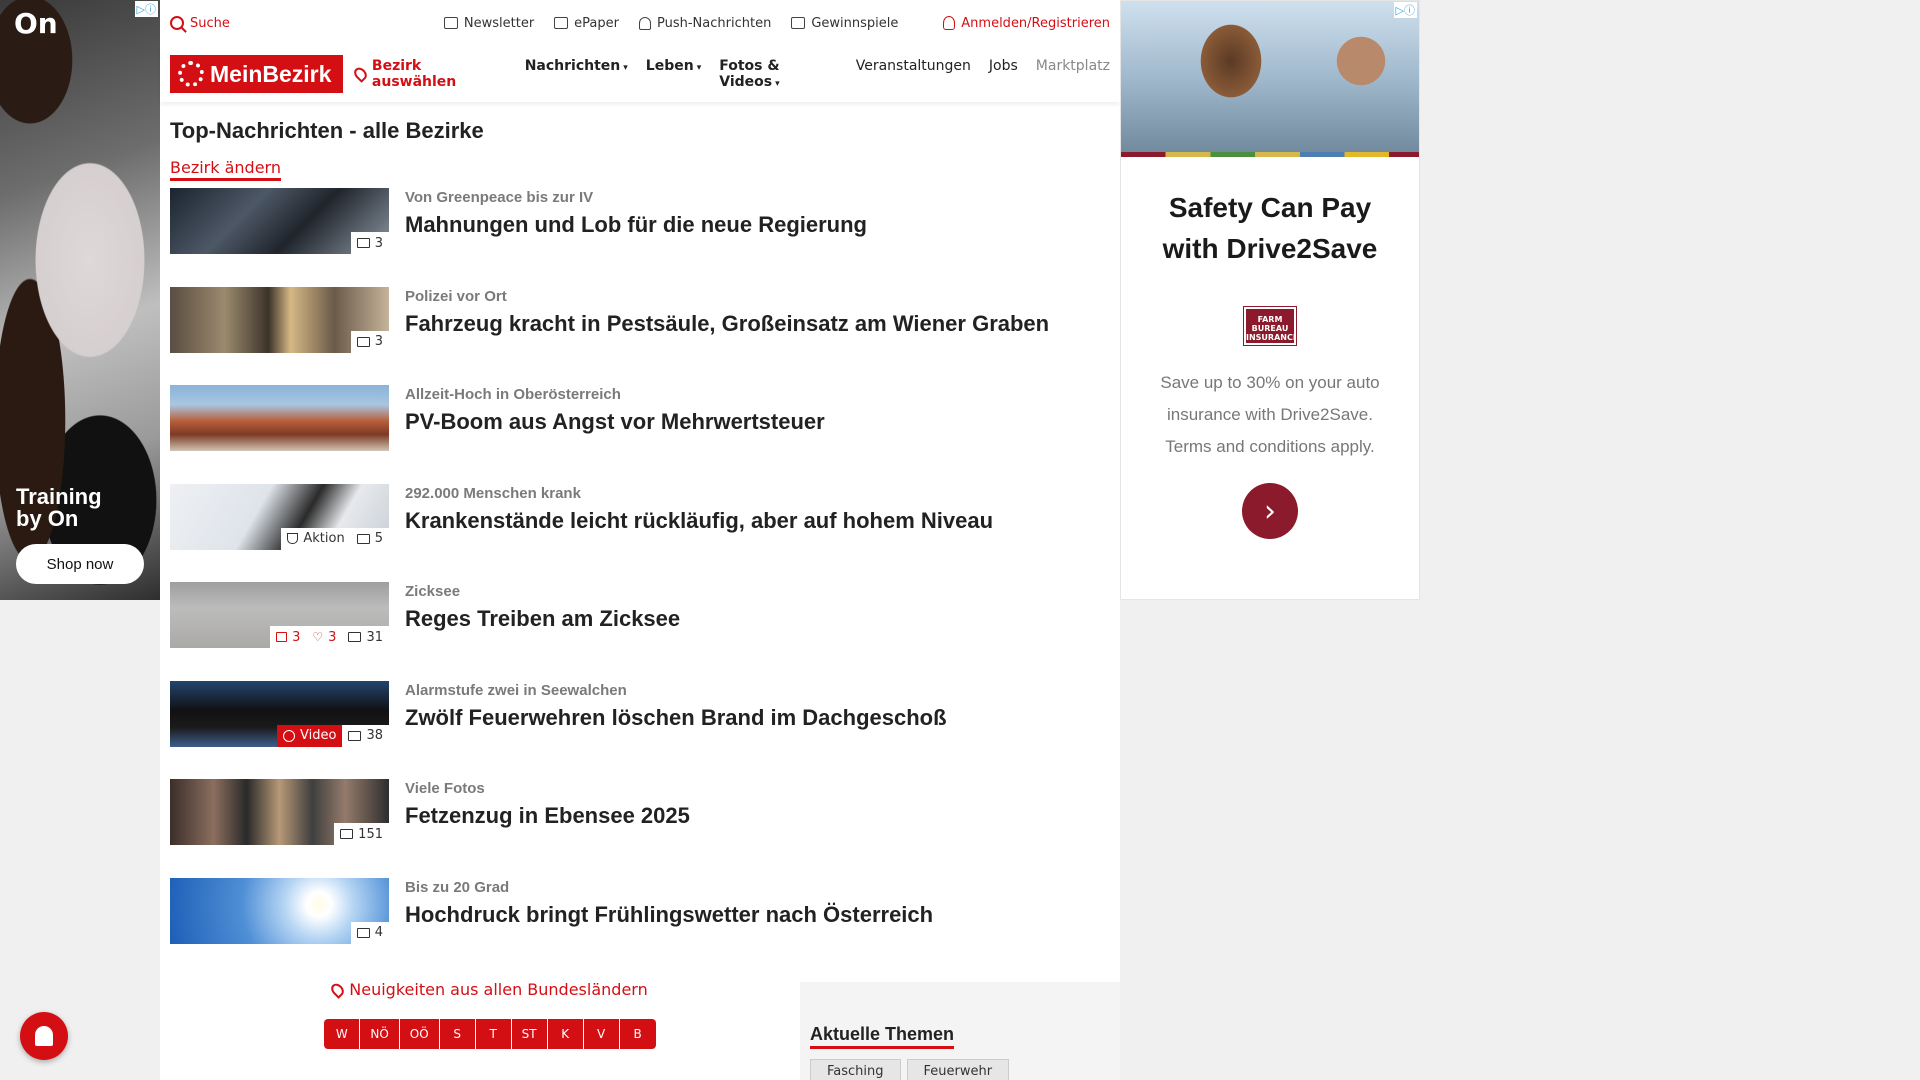  I want to click on region-button-b: B, so click(637, 1033).